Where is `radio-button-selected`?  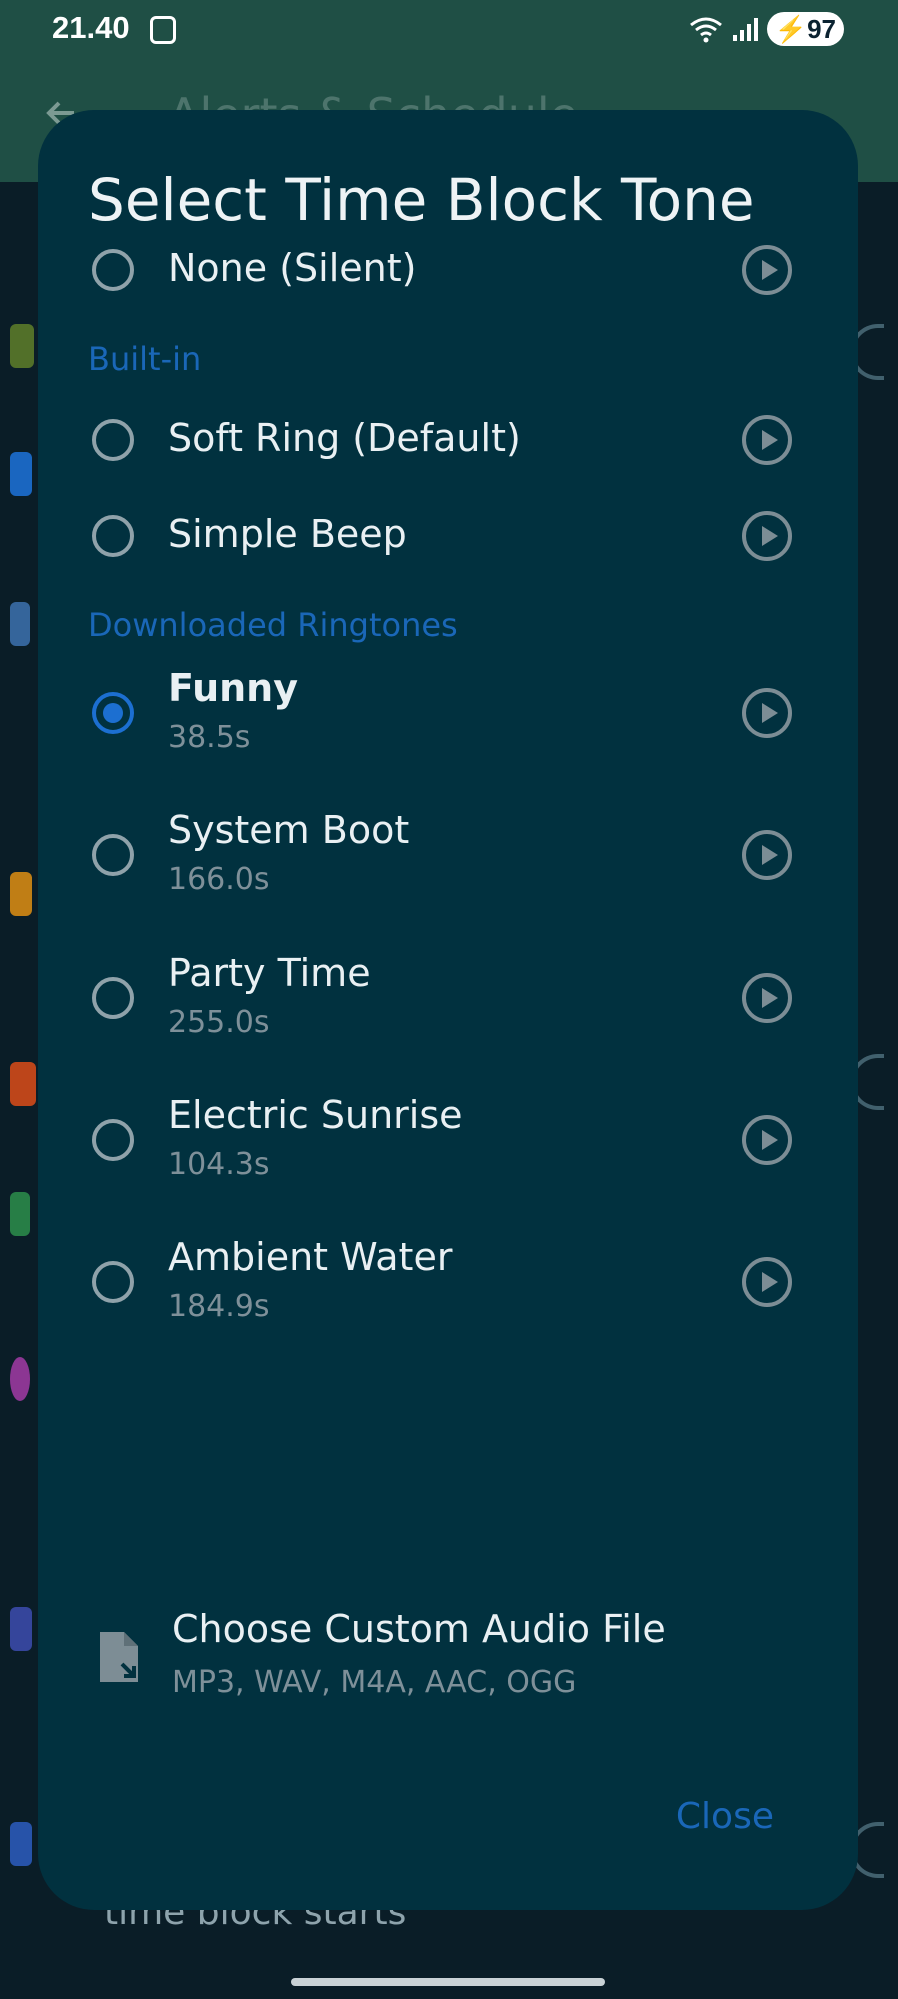
radio-button-selected is located at coordinates (113, 713).